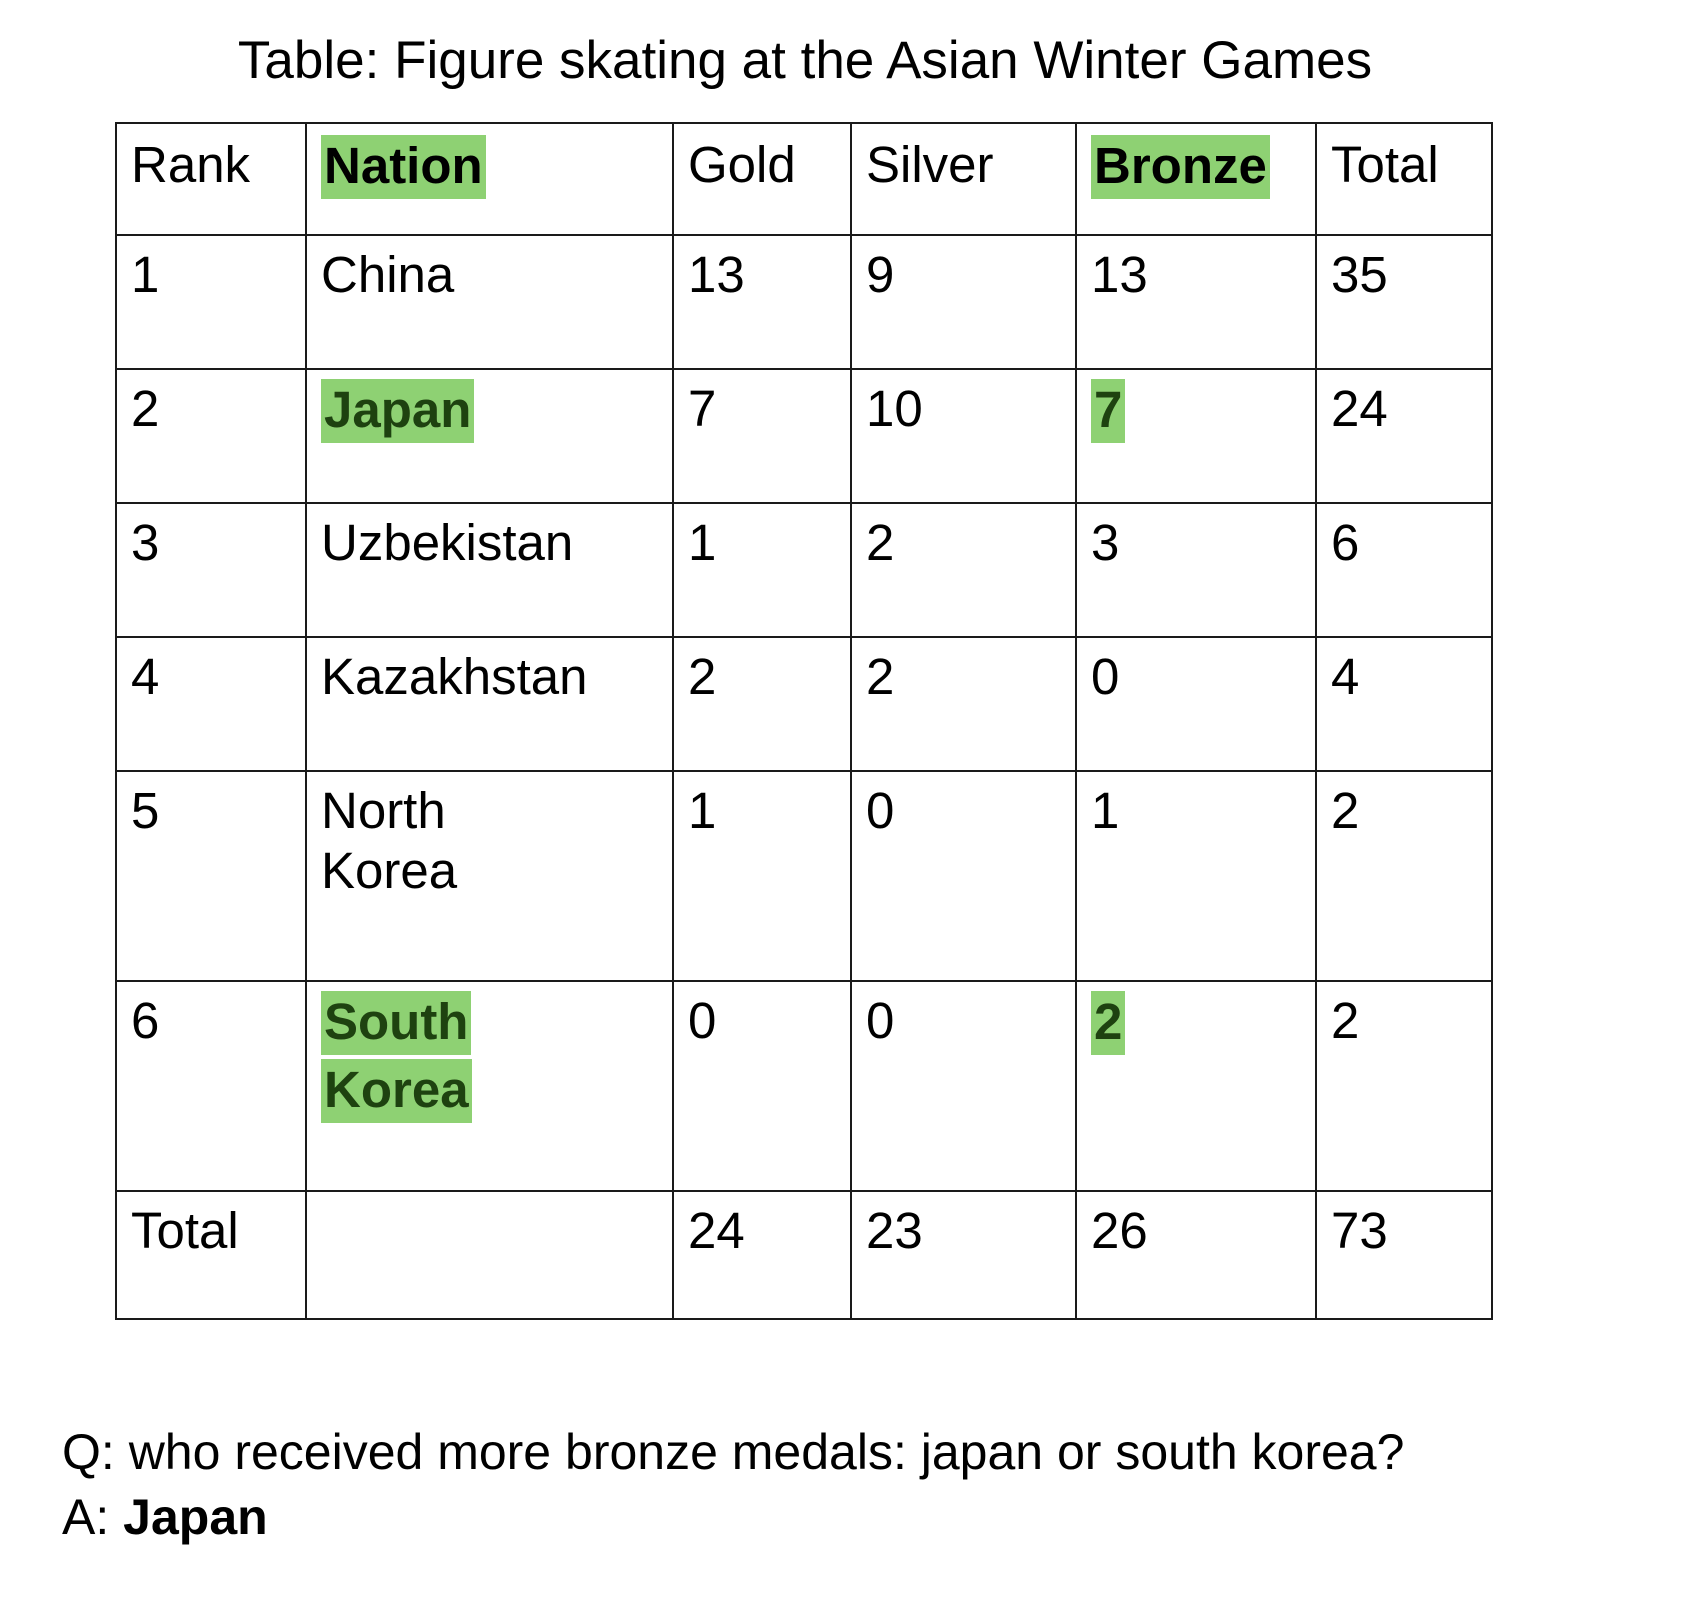 The height and width of the screenshot is (1606, 1703). What do you see at coordinates (1196, 704) in the screenshot?
I see `cell-bronze: 0` at bounding box center [1196, 704].